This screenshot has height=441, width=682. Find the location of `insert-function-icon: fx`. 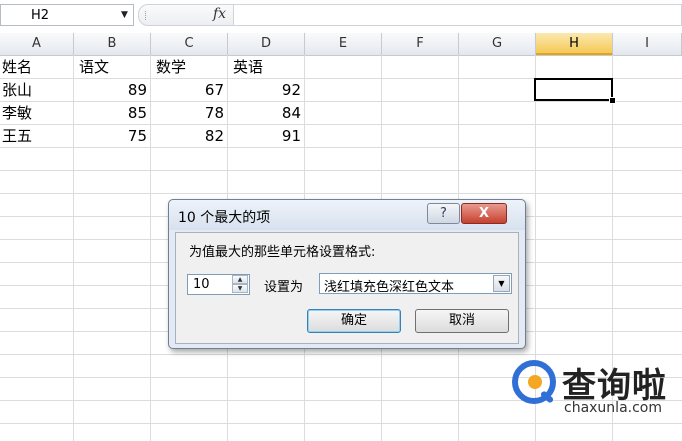

insert-function-icon: fx is located at coordinates (219, 14).